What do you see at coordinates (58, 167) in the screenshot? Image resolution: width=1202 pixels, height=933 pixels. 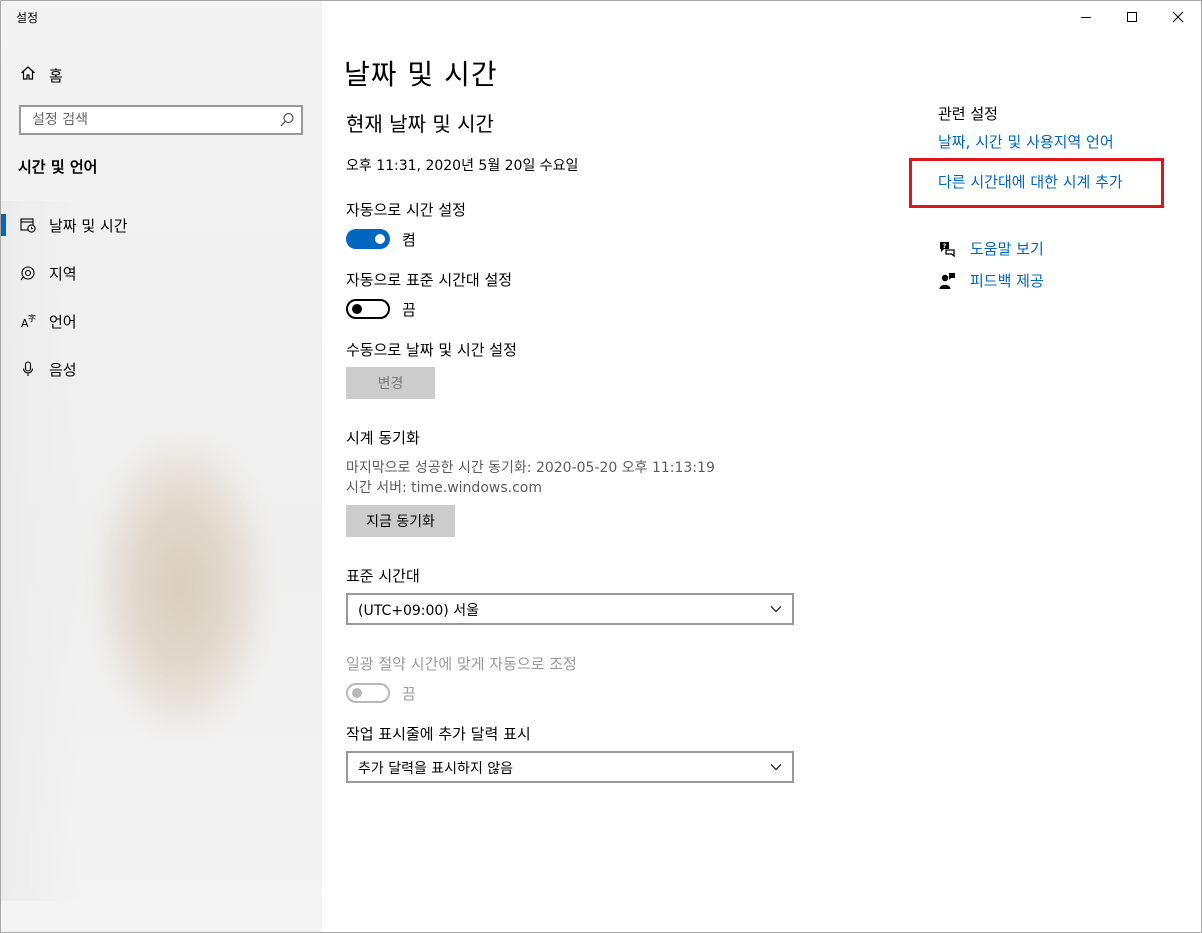 I see `sidebar-section-title: 시간 및 언어` at bounding box center [58, 167].